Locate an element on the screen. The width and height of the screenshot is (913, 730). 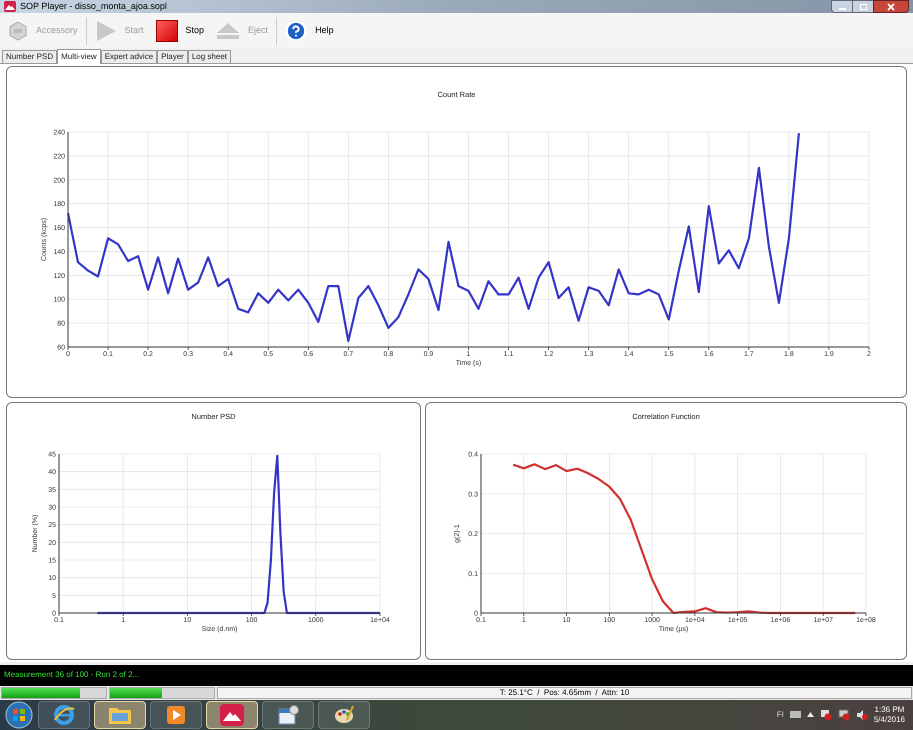
chevron-up-icon is located at coordinates (810, 715).